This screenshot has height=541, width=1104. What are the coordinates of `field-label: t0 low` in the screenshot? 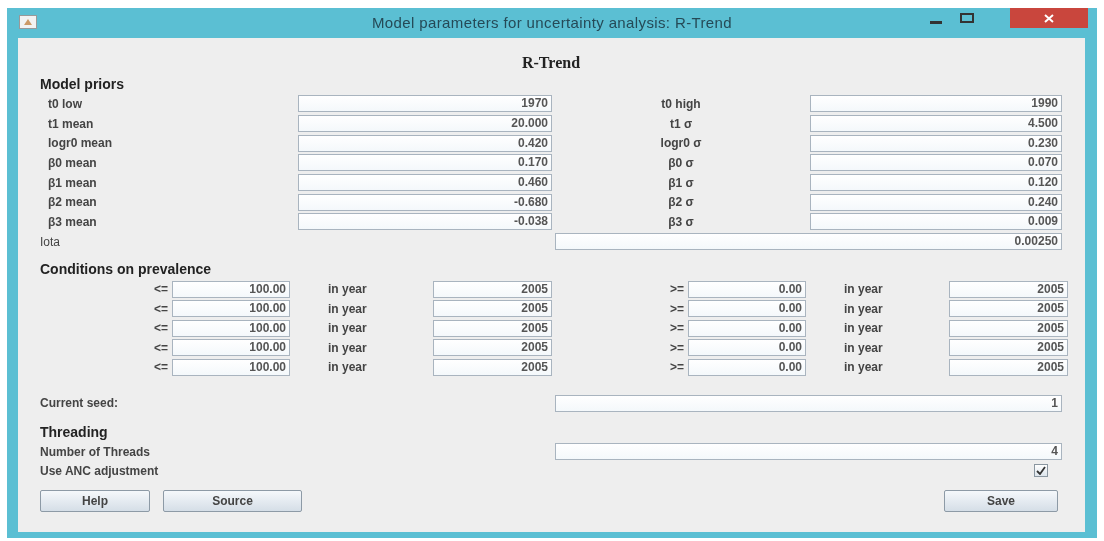 It's located at (65, 103).